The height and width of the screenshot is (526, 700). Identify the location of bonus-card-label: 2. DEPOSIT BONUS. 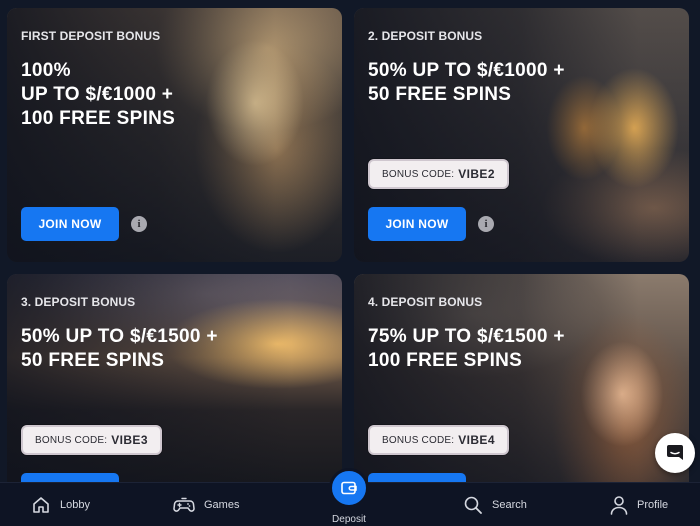
(425, 36).